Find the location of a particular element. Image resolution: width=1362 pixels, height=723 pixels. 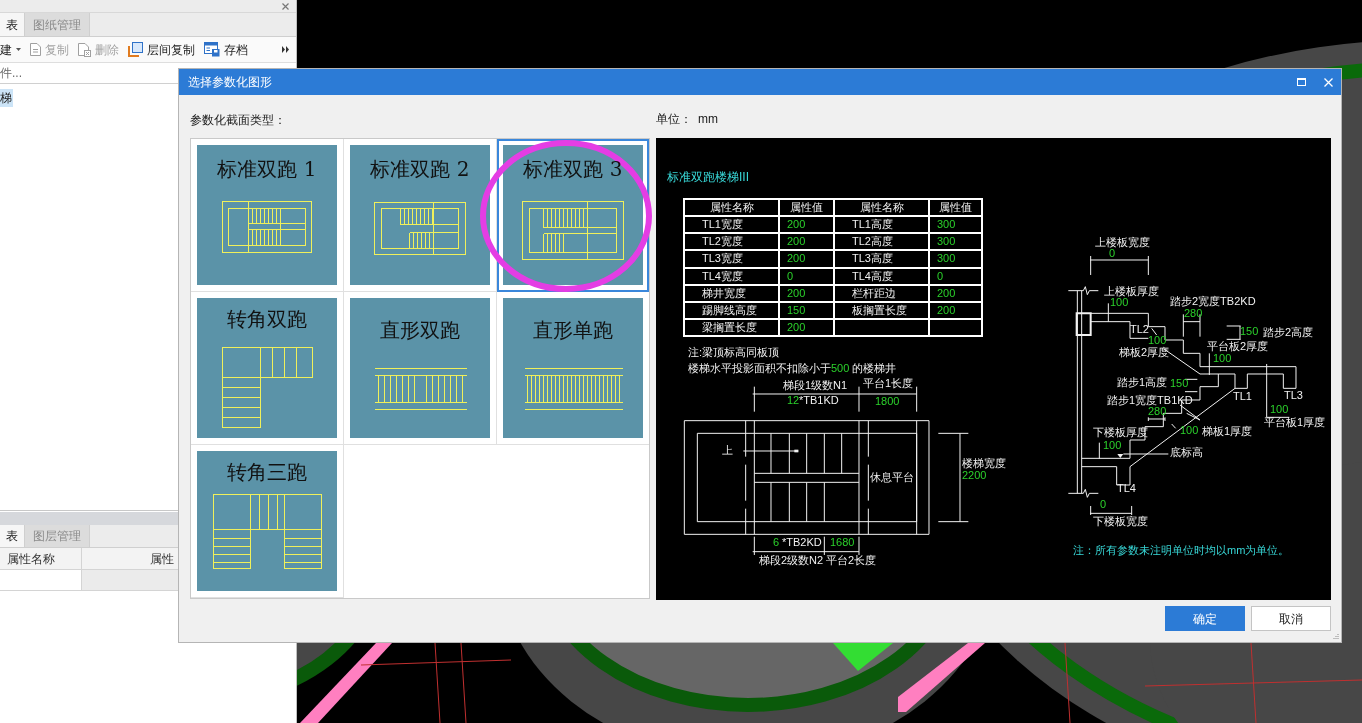

drawing-label: 踏步1宽度TB1KD is located at coordinates (1150, 400).